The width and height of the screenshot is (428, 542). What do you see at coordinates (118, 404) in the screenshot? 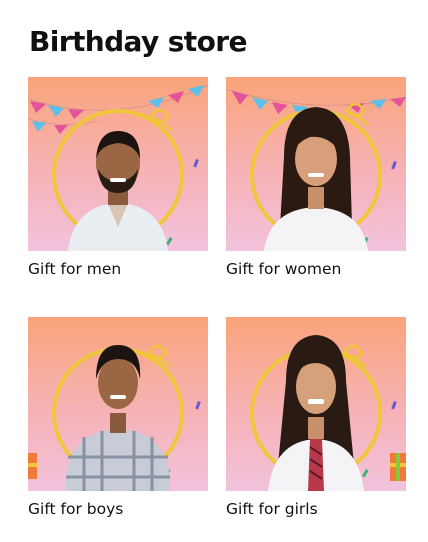
I see `gift-for-boys-image` at bounding box center [118, 404].